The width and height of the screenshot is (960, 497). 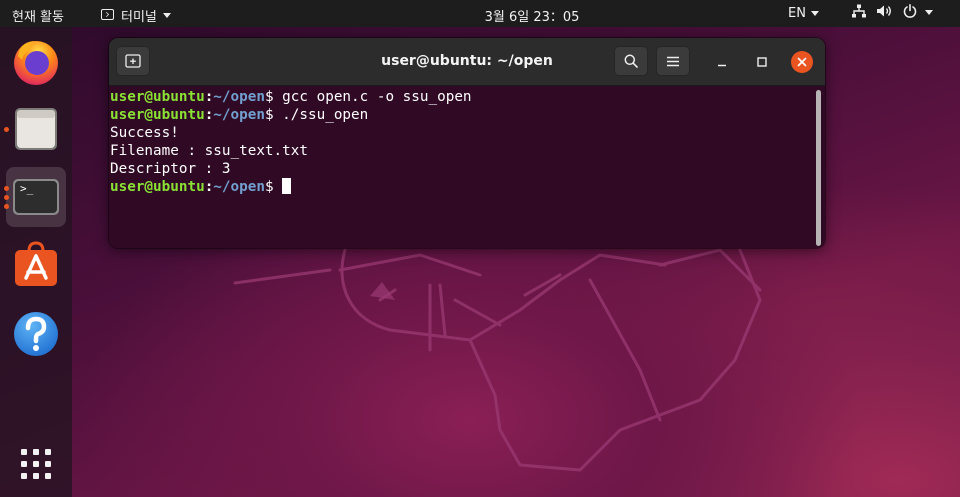 I want to click on files-icon, so click(x=36, y=129).